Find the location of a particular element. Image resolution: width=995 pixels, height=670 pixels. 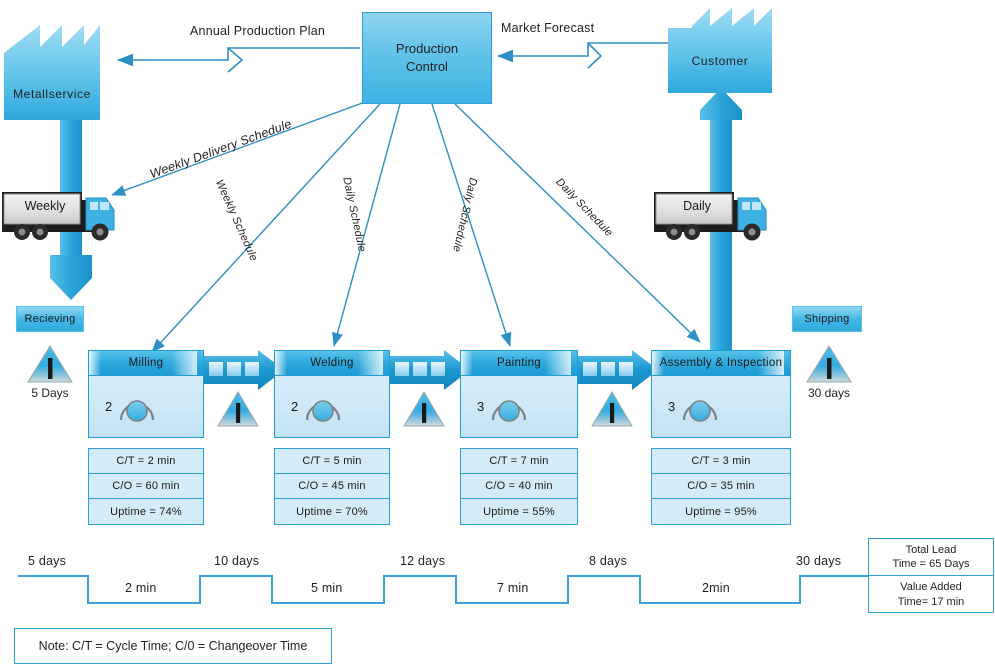

timeline-process-time-1: 2 min is located at coordinates (141, 588).